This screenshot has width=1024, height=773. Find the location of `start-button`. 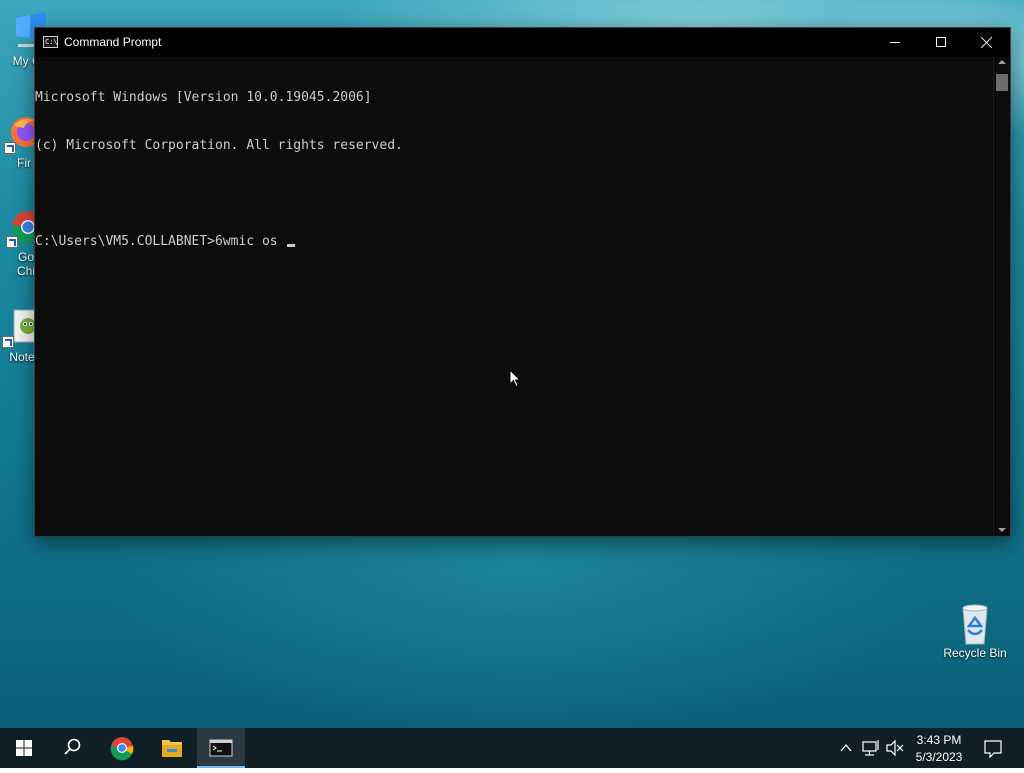

start-button is located at coordinates (24, 748).